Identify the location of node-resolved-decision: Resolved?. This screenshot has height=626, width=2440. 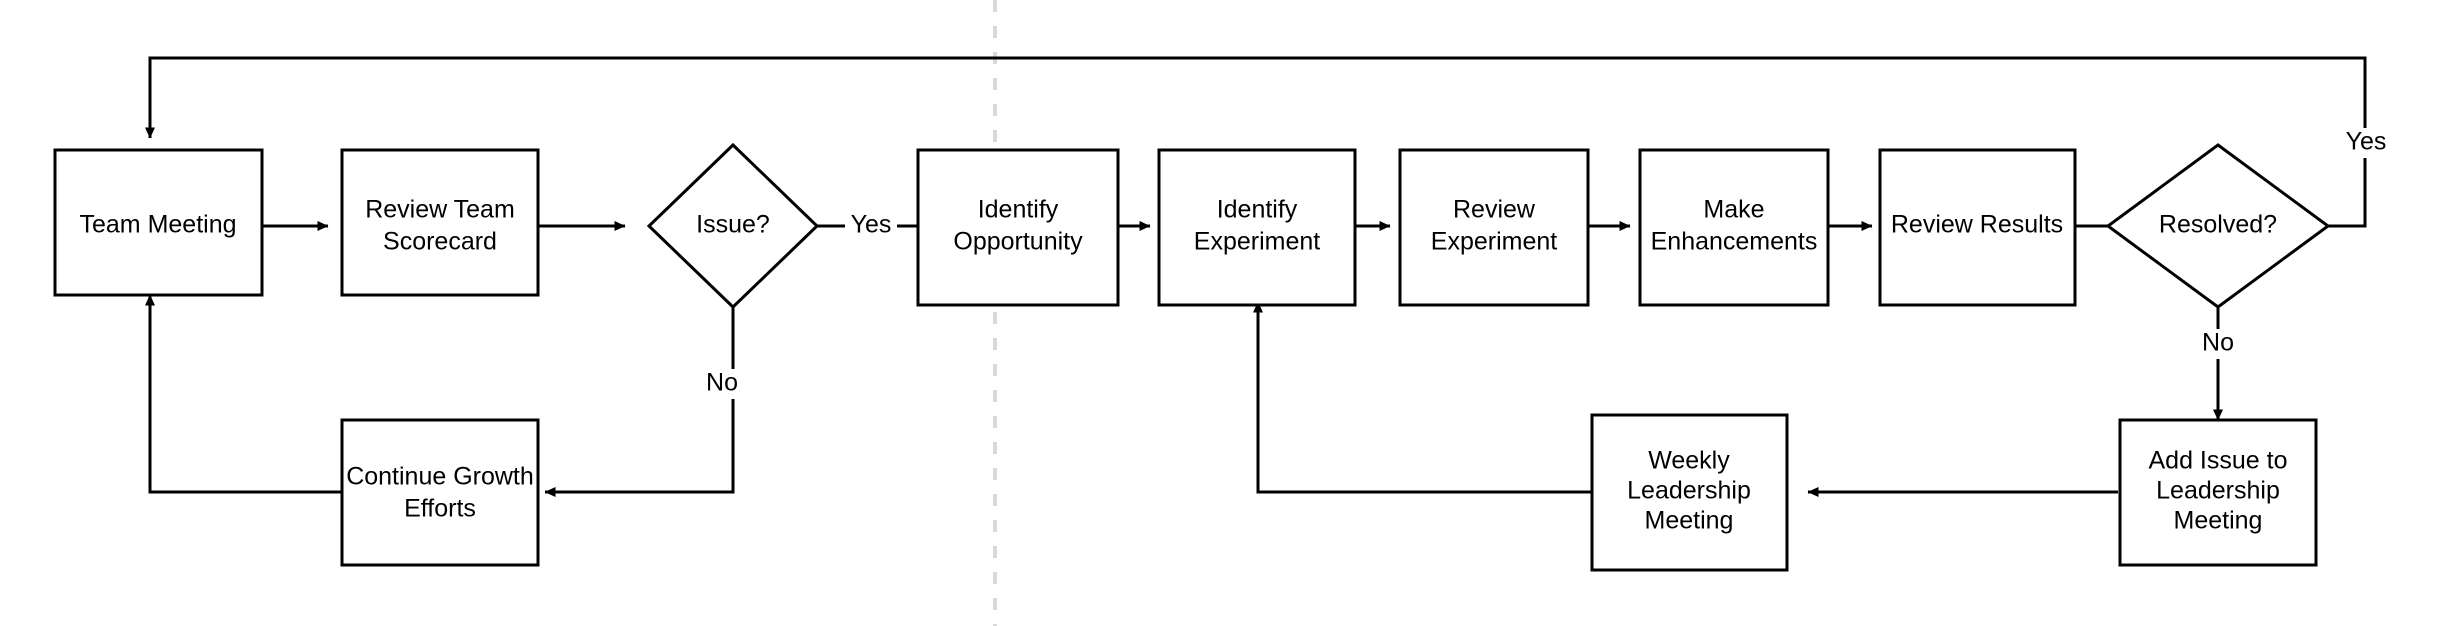
(2218, 226).